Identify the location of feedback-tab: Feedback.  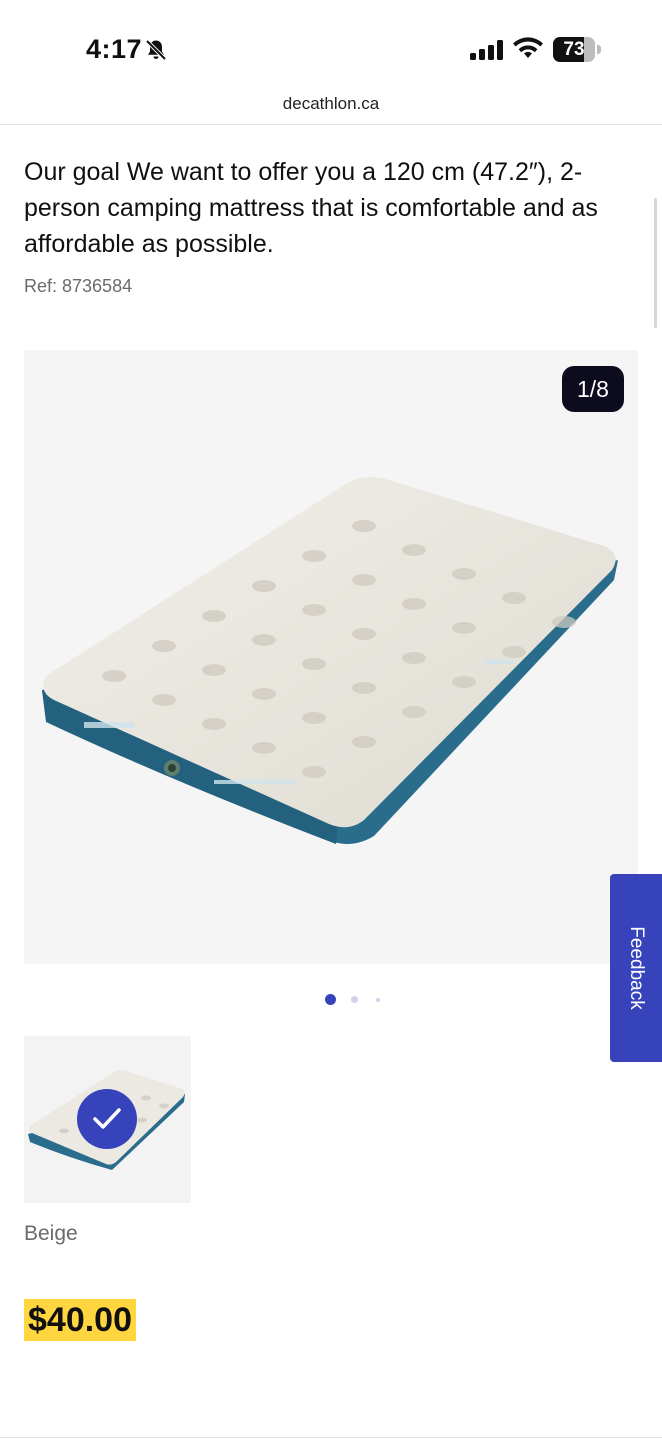
(636, 968).